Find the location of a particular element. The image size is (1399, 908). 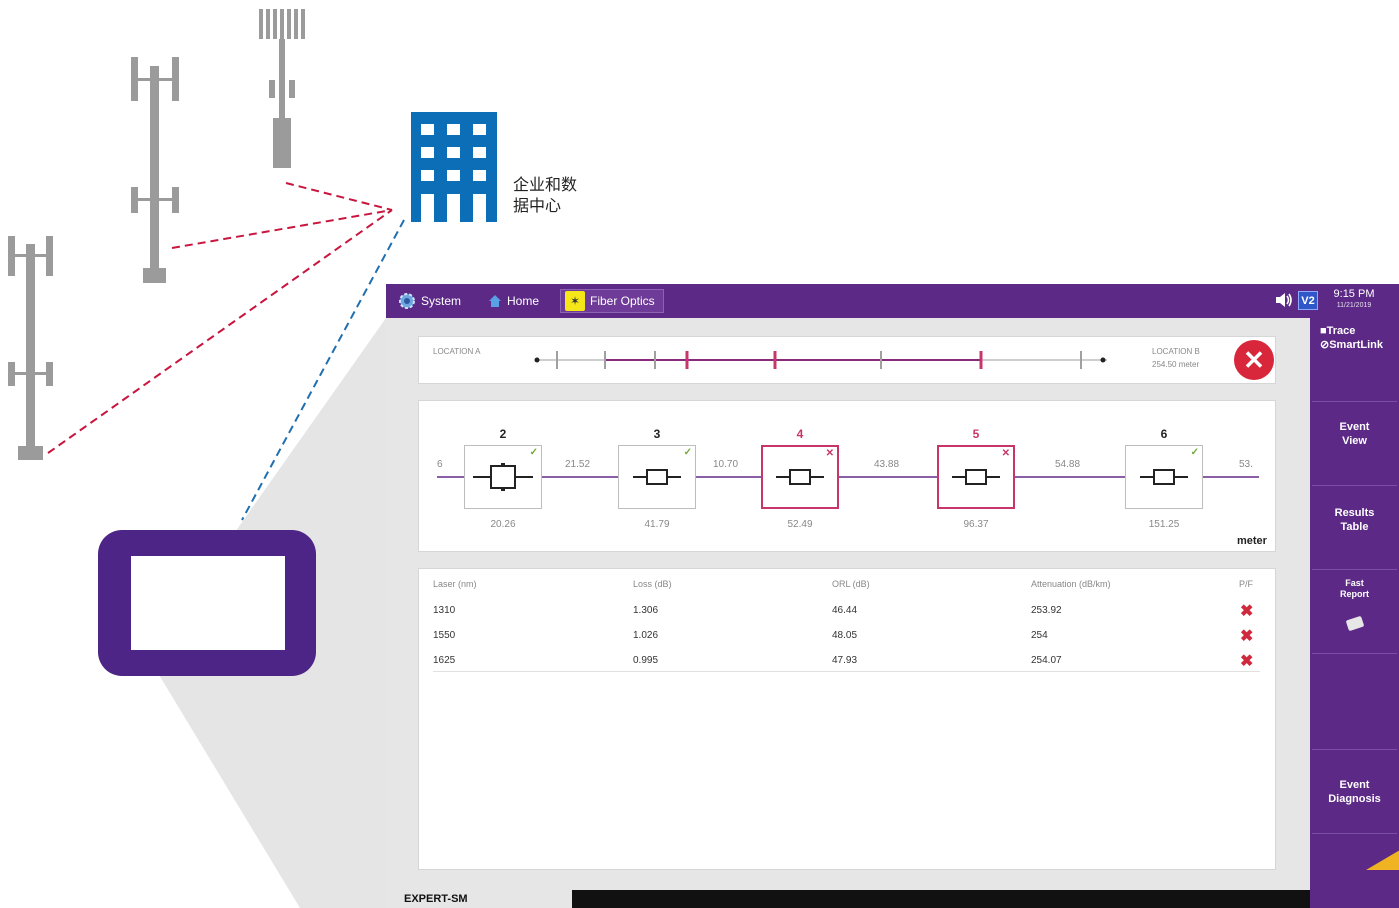

location-bar-panel: LOCATION A LOCATION B 254.50 meter is located at coordinates (847, 360).